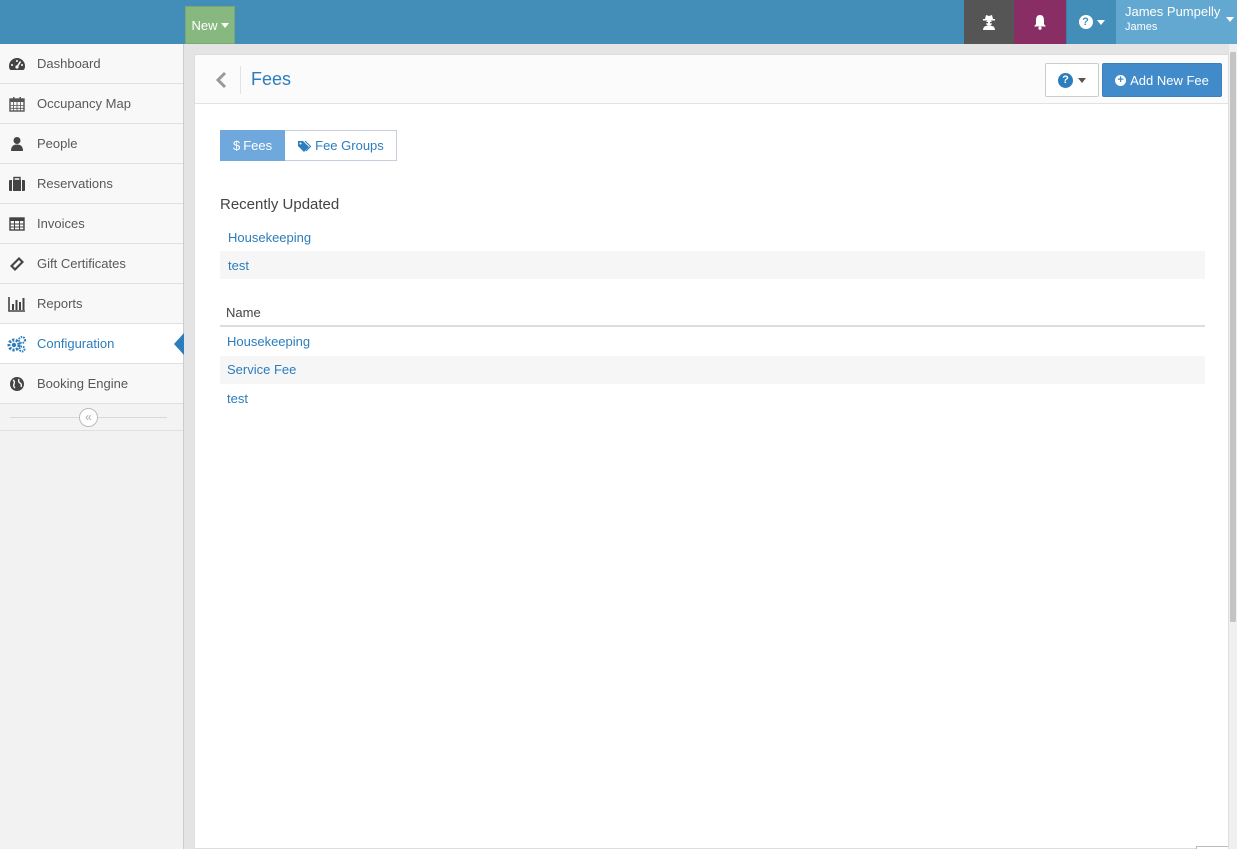 The width and height of the screenshot is (1237, 849). I want to click on fee-tabs: $ Fees Fee Groups, so click(308, 145).